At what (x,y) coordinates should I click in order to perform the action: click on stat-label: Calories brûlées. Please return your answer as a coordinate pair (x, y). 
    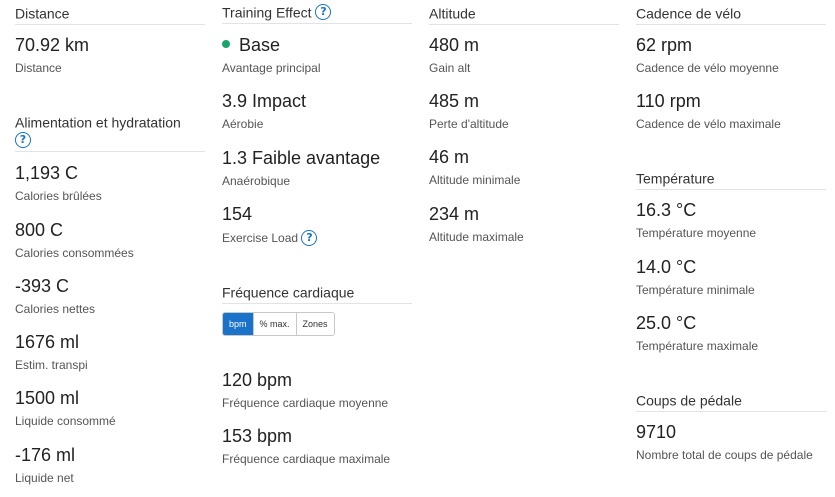
    Looking at the image, I should click on (58, 196).